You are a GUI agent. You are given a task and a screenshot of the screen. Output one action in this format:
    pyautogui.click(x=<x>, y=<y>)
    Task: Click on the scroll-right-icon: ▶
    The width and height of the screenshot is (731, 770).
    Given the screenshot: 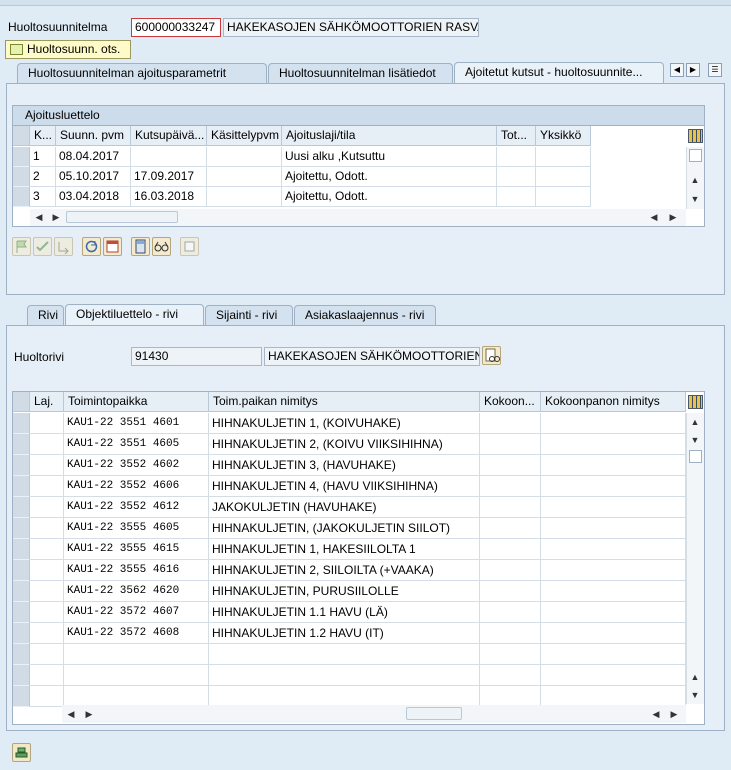 What is the action you would take?
    pyautogui.click(x=56, y=217)
    